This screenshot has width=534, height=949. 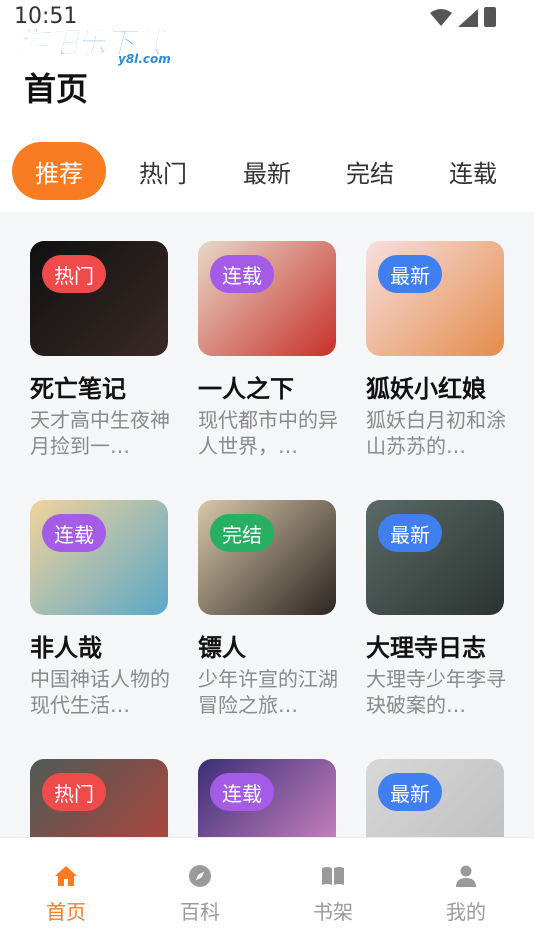 What do you see at coordinates (144, 59) in the screenshot?
I see `watermark-url: y8l.com` at bounding box center [144, 59].